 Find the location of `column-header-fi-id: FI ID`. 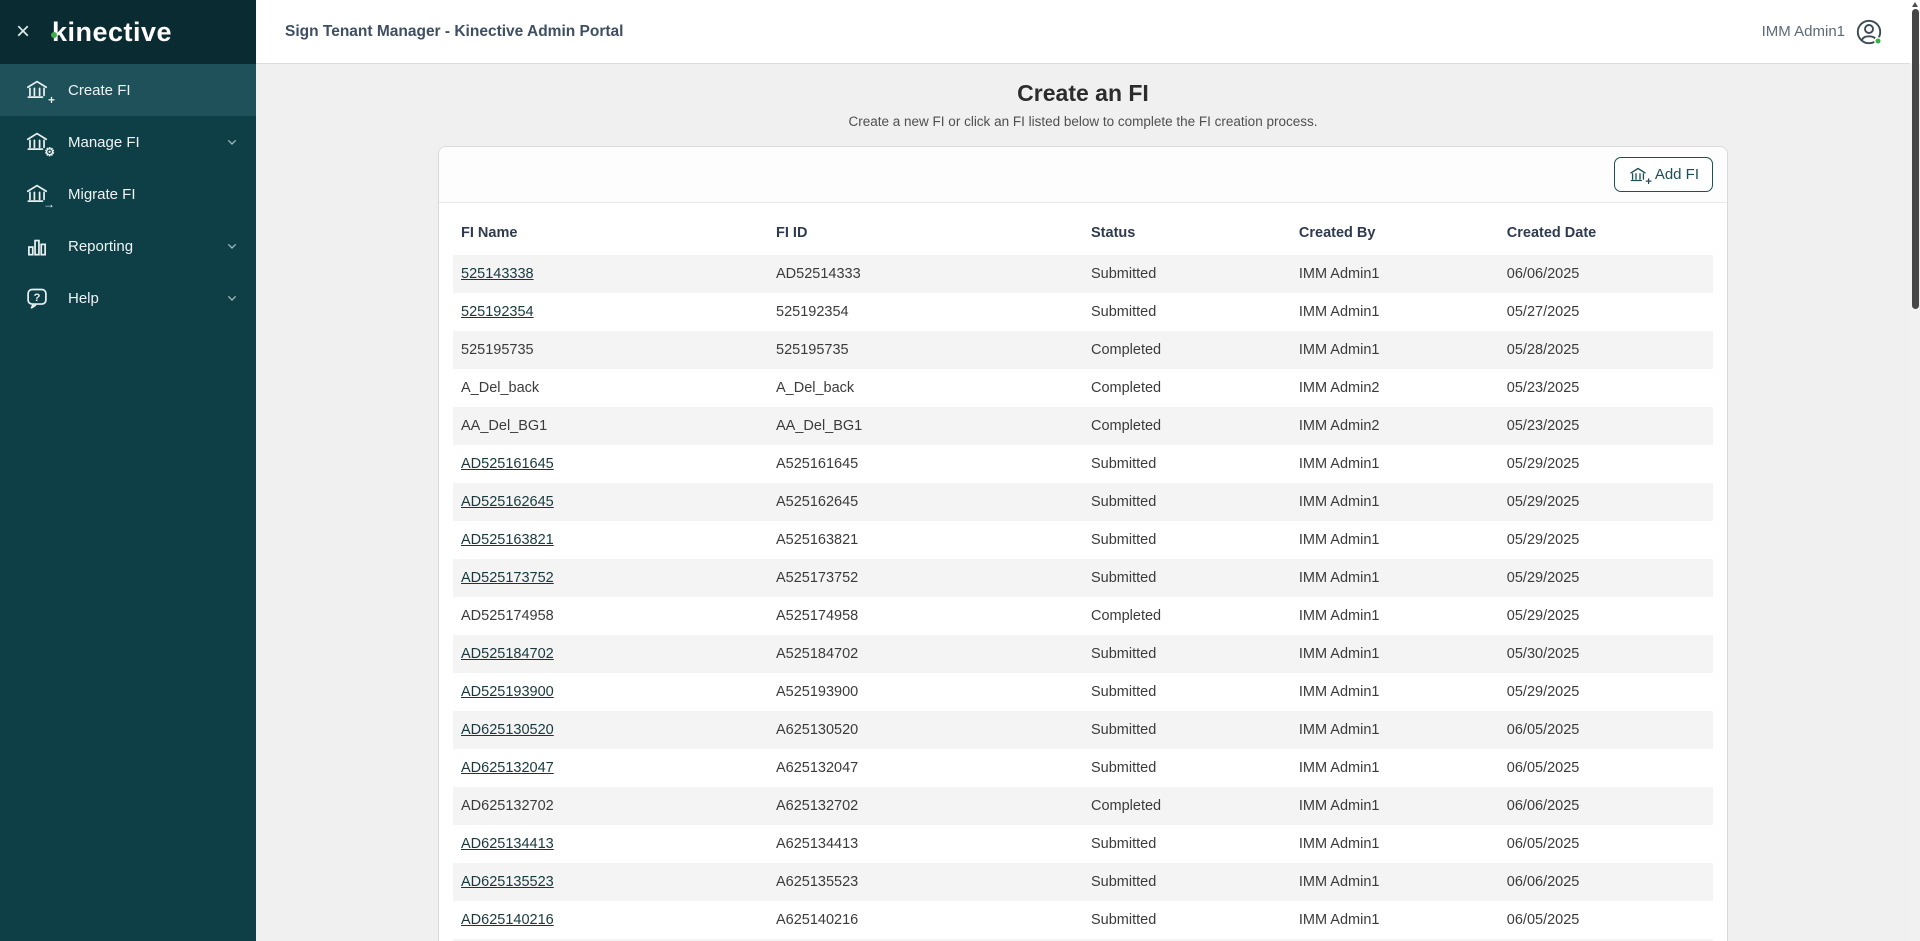

column-header-fi-id: FI ID is located at coordinates (792, 233).